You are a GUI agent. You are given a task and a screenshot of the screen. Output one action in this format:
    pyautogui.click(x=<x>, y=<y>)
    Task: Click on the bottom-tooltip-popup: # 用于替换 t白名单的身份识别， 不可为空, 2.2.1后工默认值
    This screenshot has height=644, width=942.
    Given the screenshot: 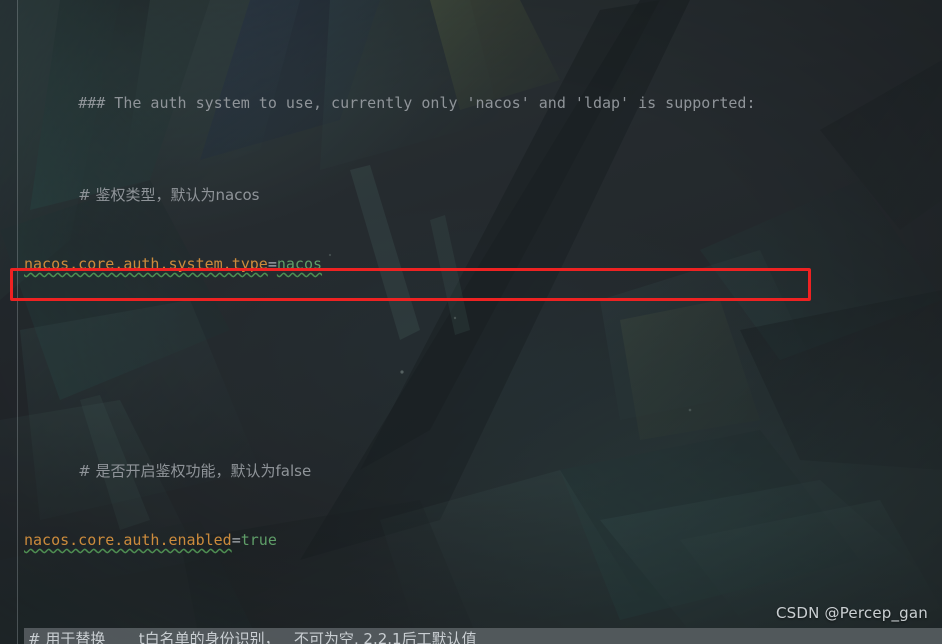 What is the action you would take?
    pyautogui.click(x=483, y=636)
    